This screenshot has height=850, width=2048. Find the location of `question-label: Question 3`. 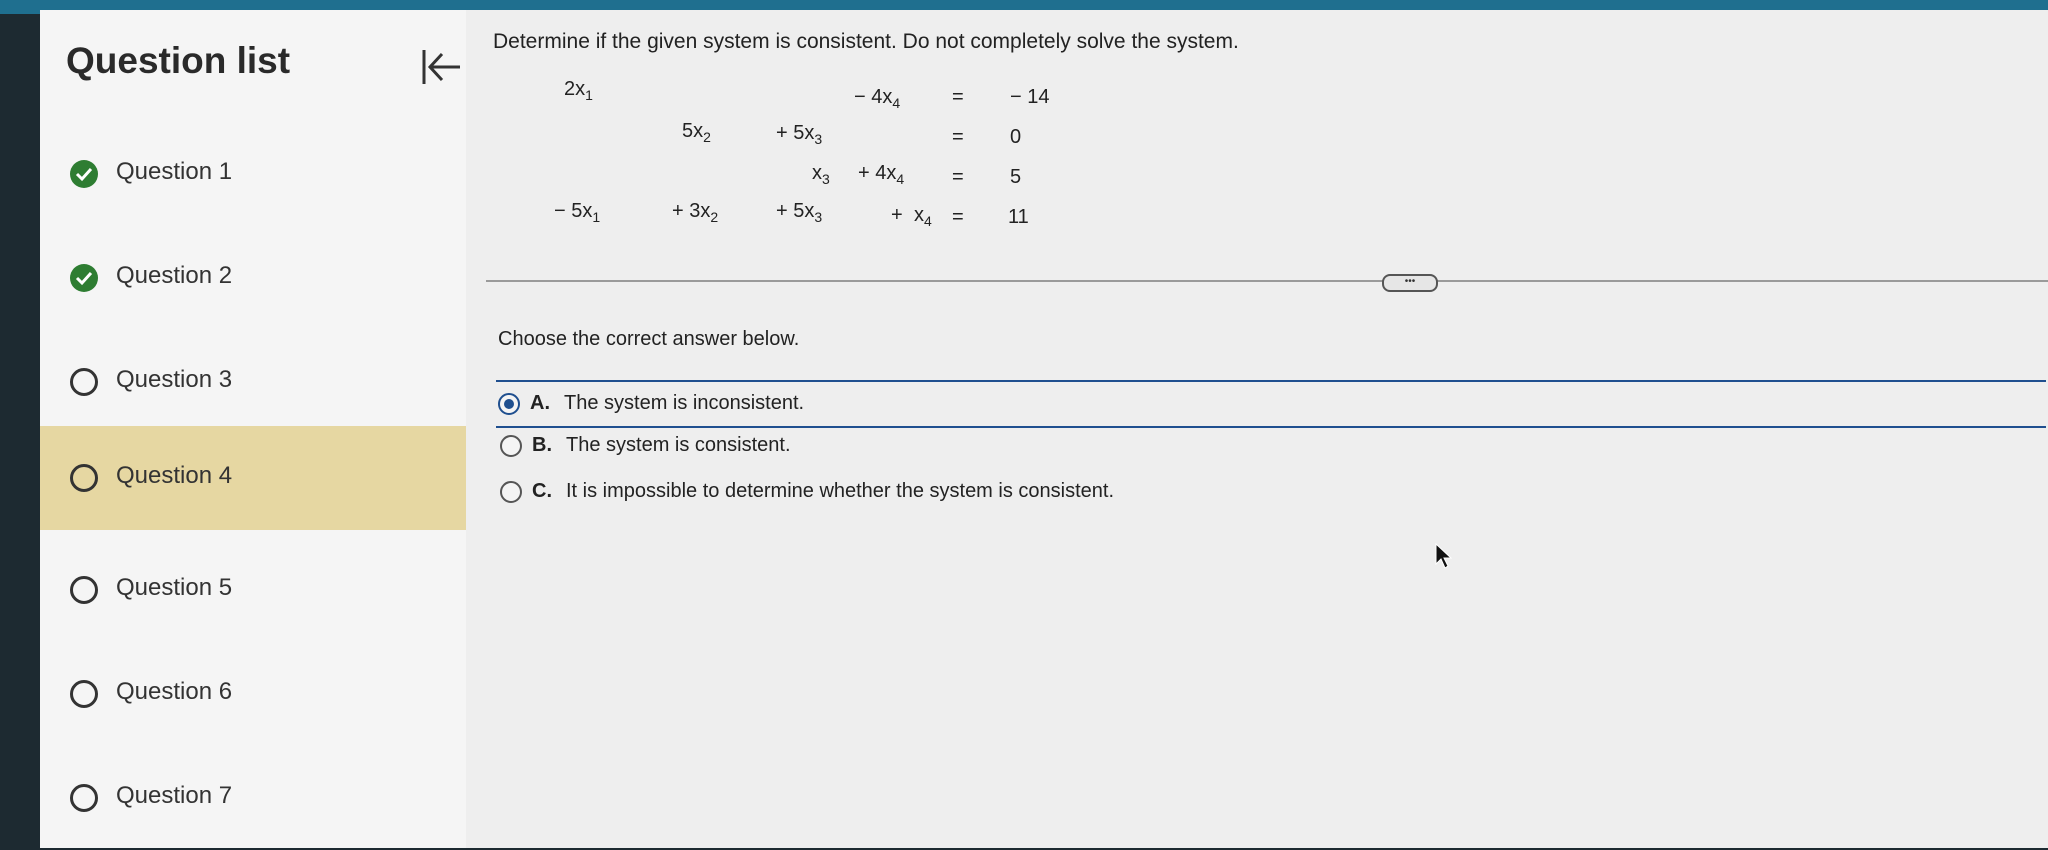

question-label: Question 3 is located at coordinates (174, 379).